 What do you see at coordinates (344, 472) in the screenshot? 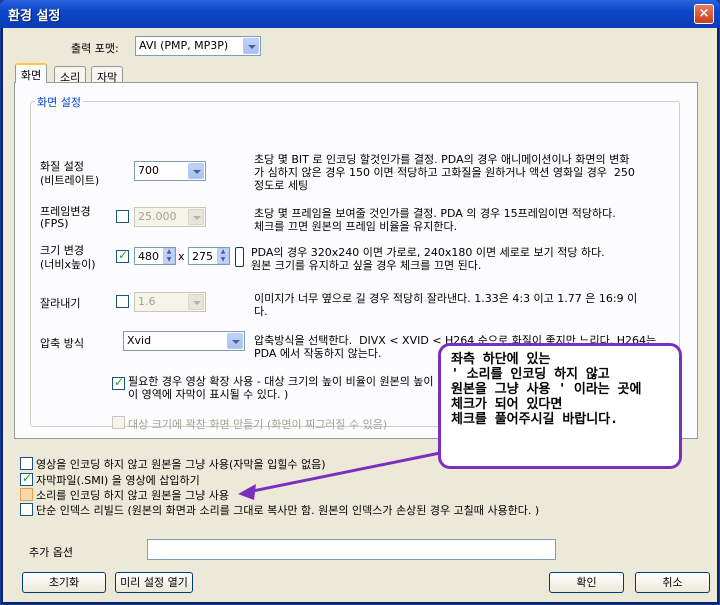
I see `arrow-line` at bounding box center [344, 472].